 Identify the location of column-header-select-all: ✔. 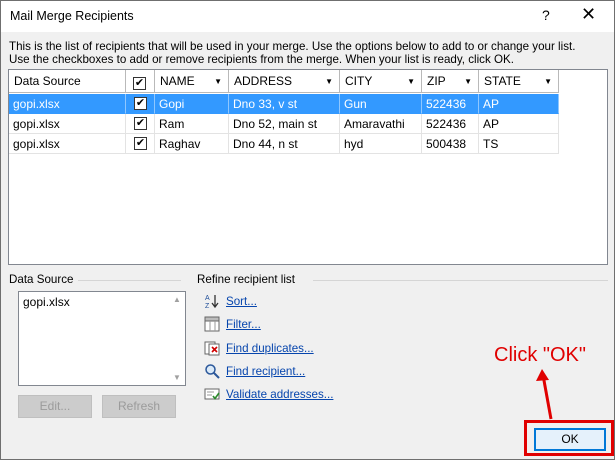
(140, 81).